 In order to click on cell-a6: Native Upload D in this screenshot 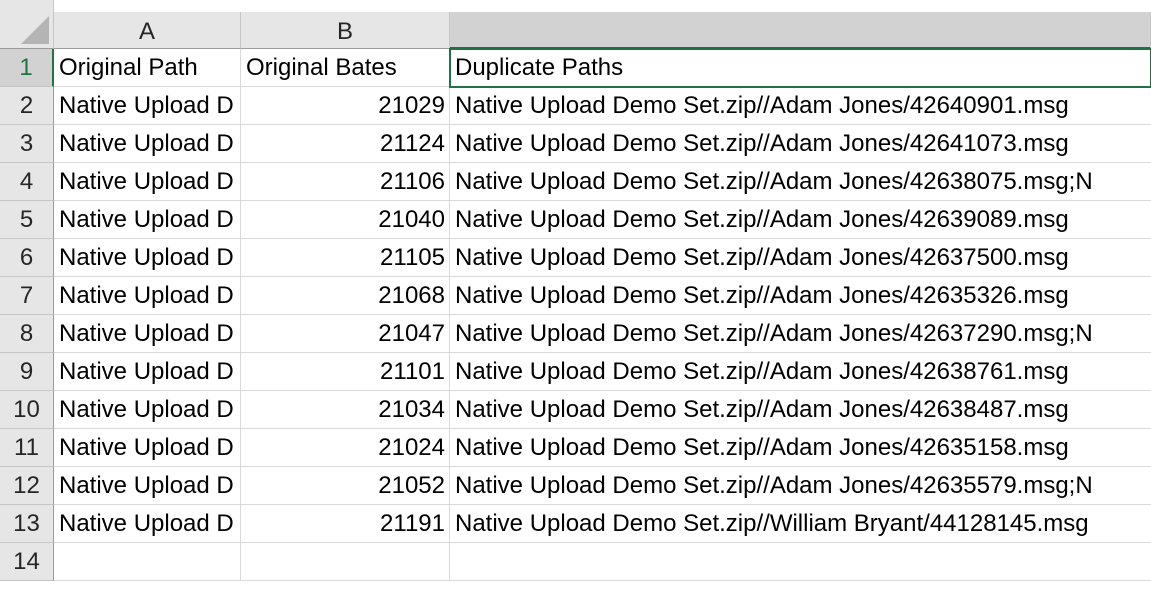, I will do `click(147, 258)`.